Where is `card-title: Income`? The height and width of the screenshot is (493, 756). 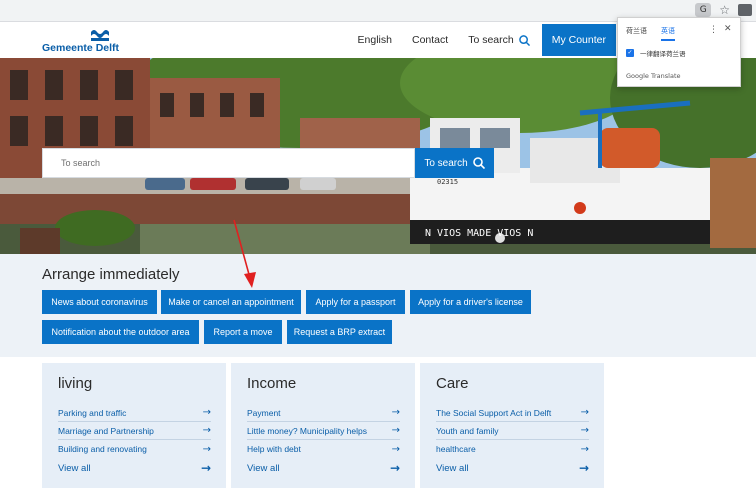
card-title: Income is located at coordinates (272, 383).